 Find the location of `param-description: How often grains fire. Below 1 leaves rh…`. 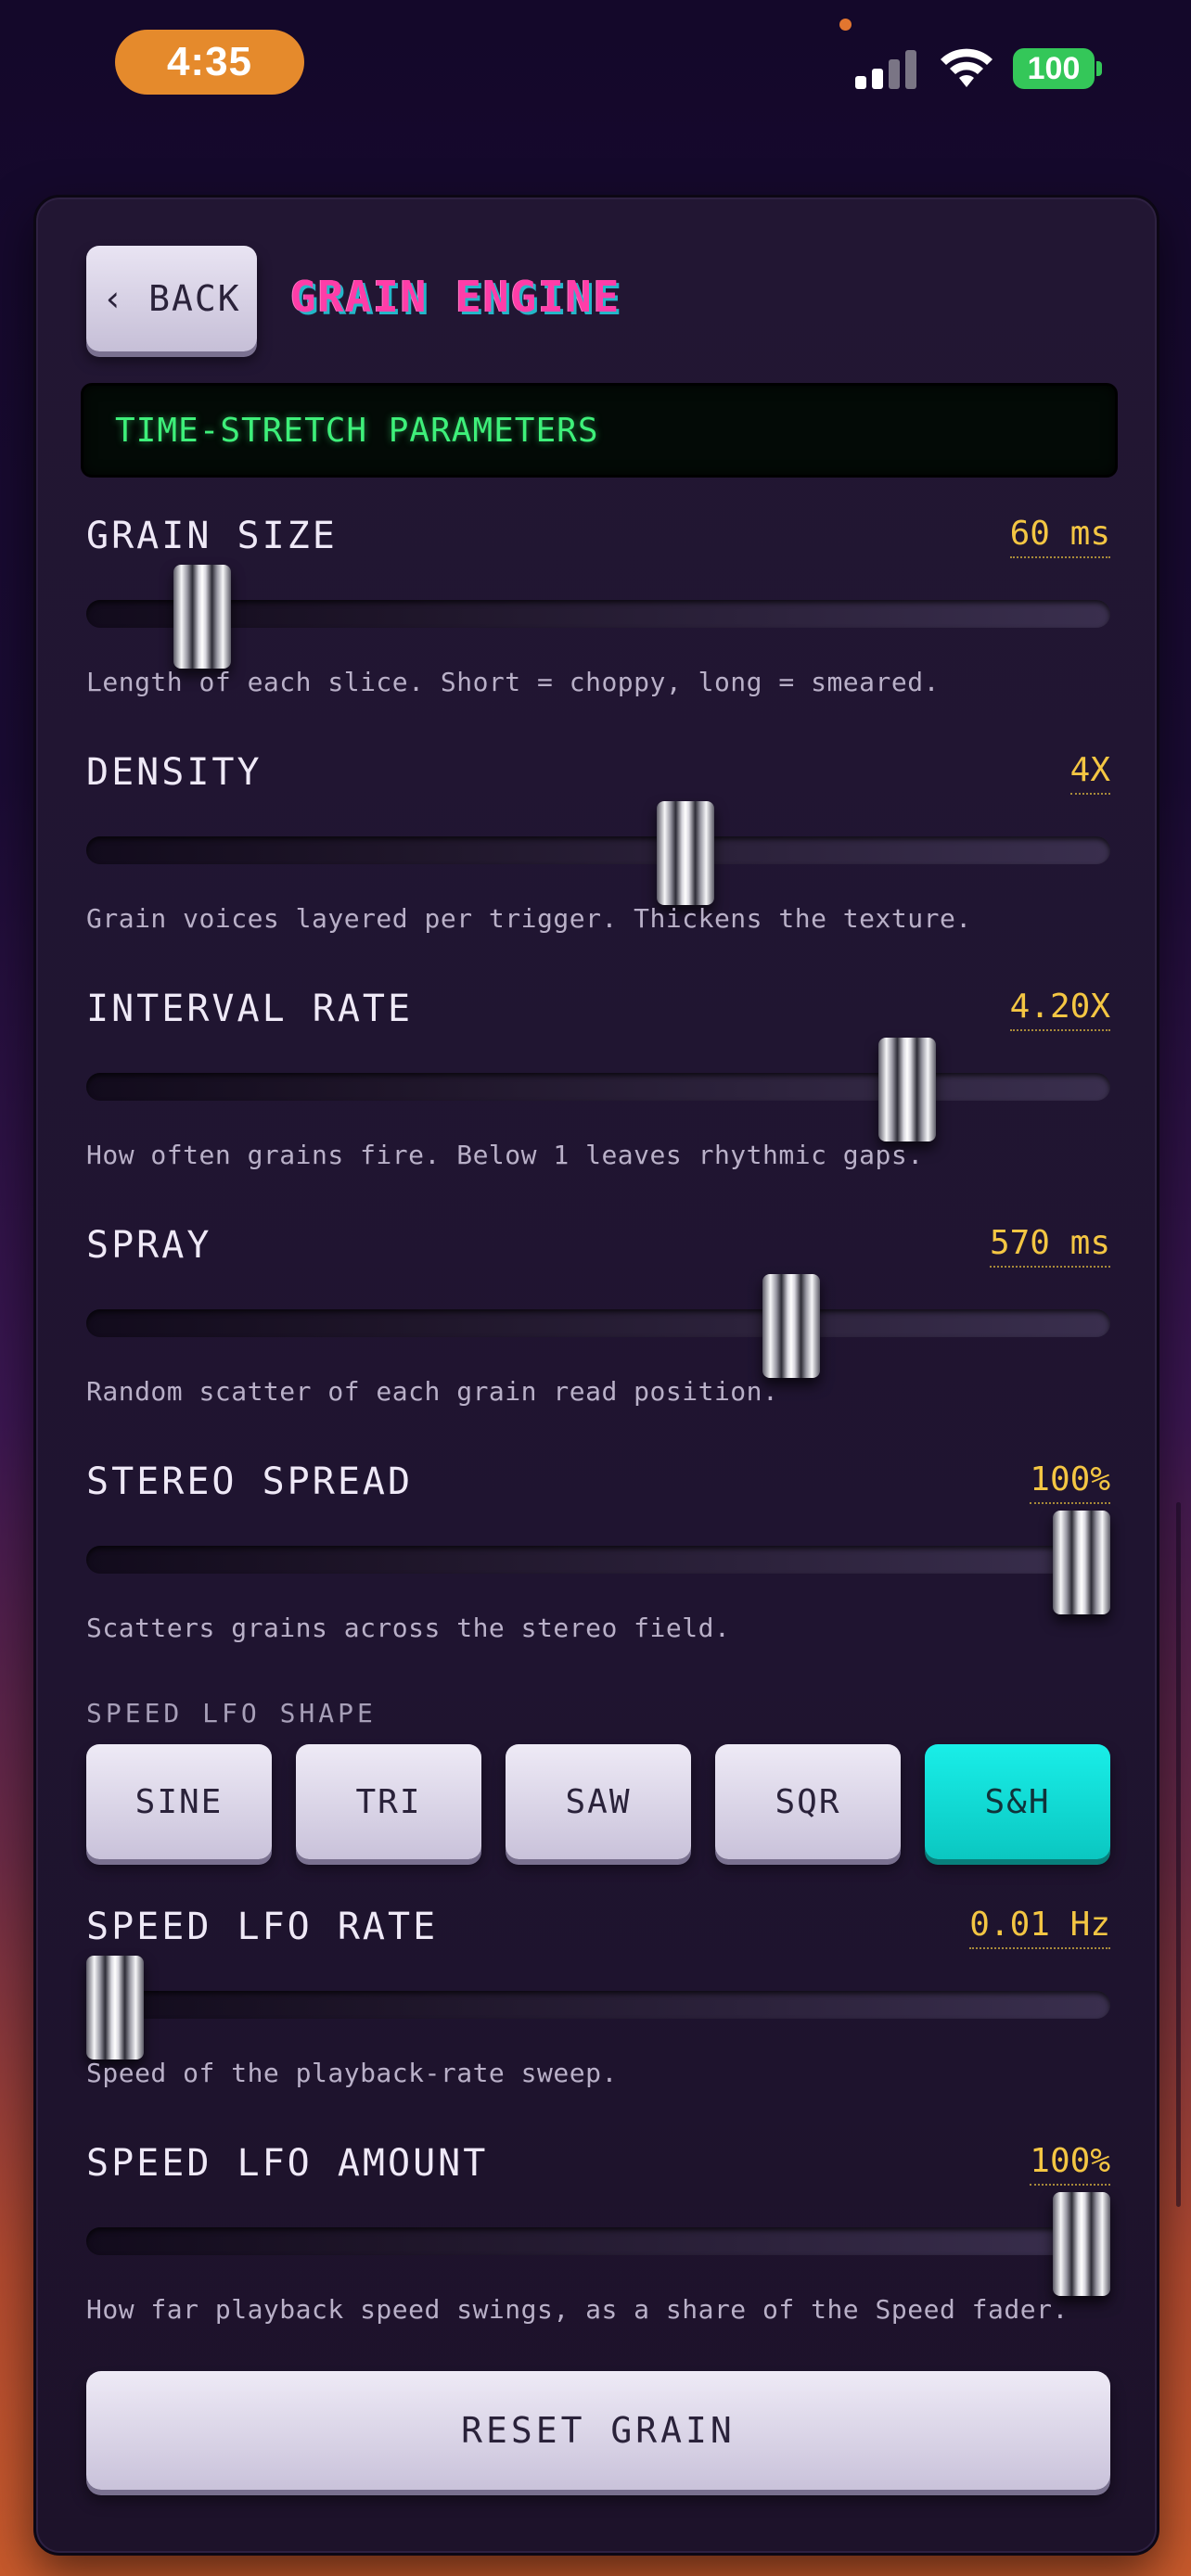

param-description: How often grains fire. Below 1 leaves rh… is located at coordinates (505, 1155).